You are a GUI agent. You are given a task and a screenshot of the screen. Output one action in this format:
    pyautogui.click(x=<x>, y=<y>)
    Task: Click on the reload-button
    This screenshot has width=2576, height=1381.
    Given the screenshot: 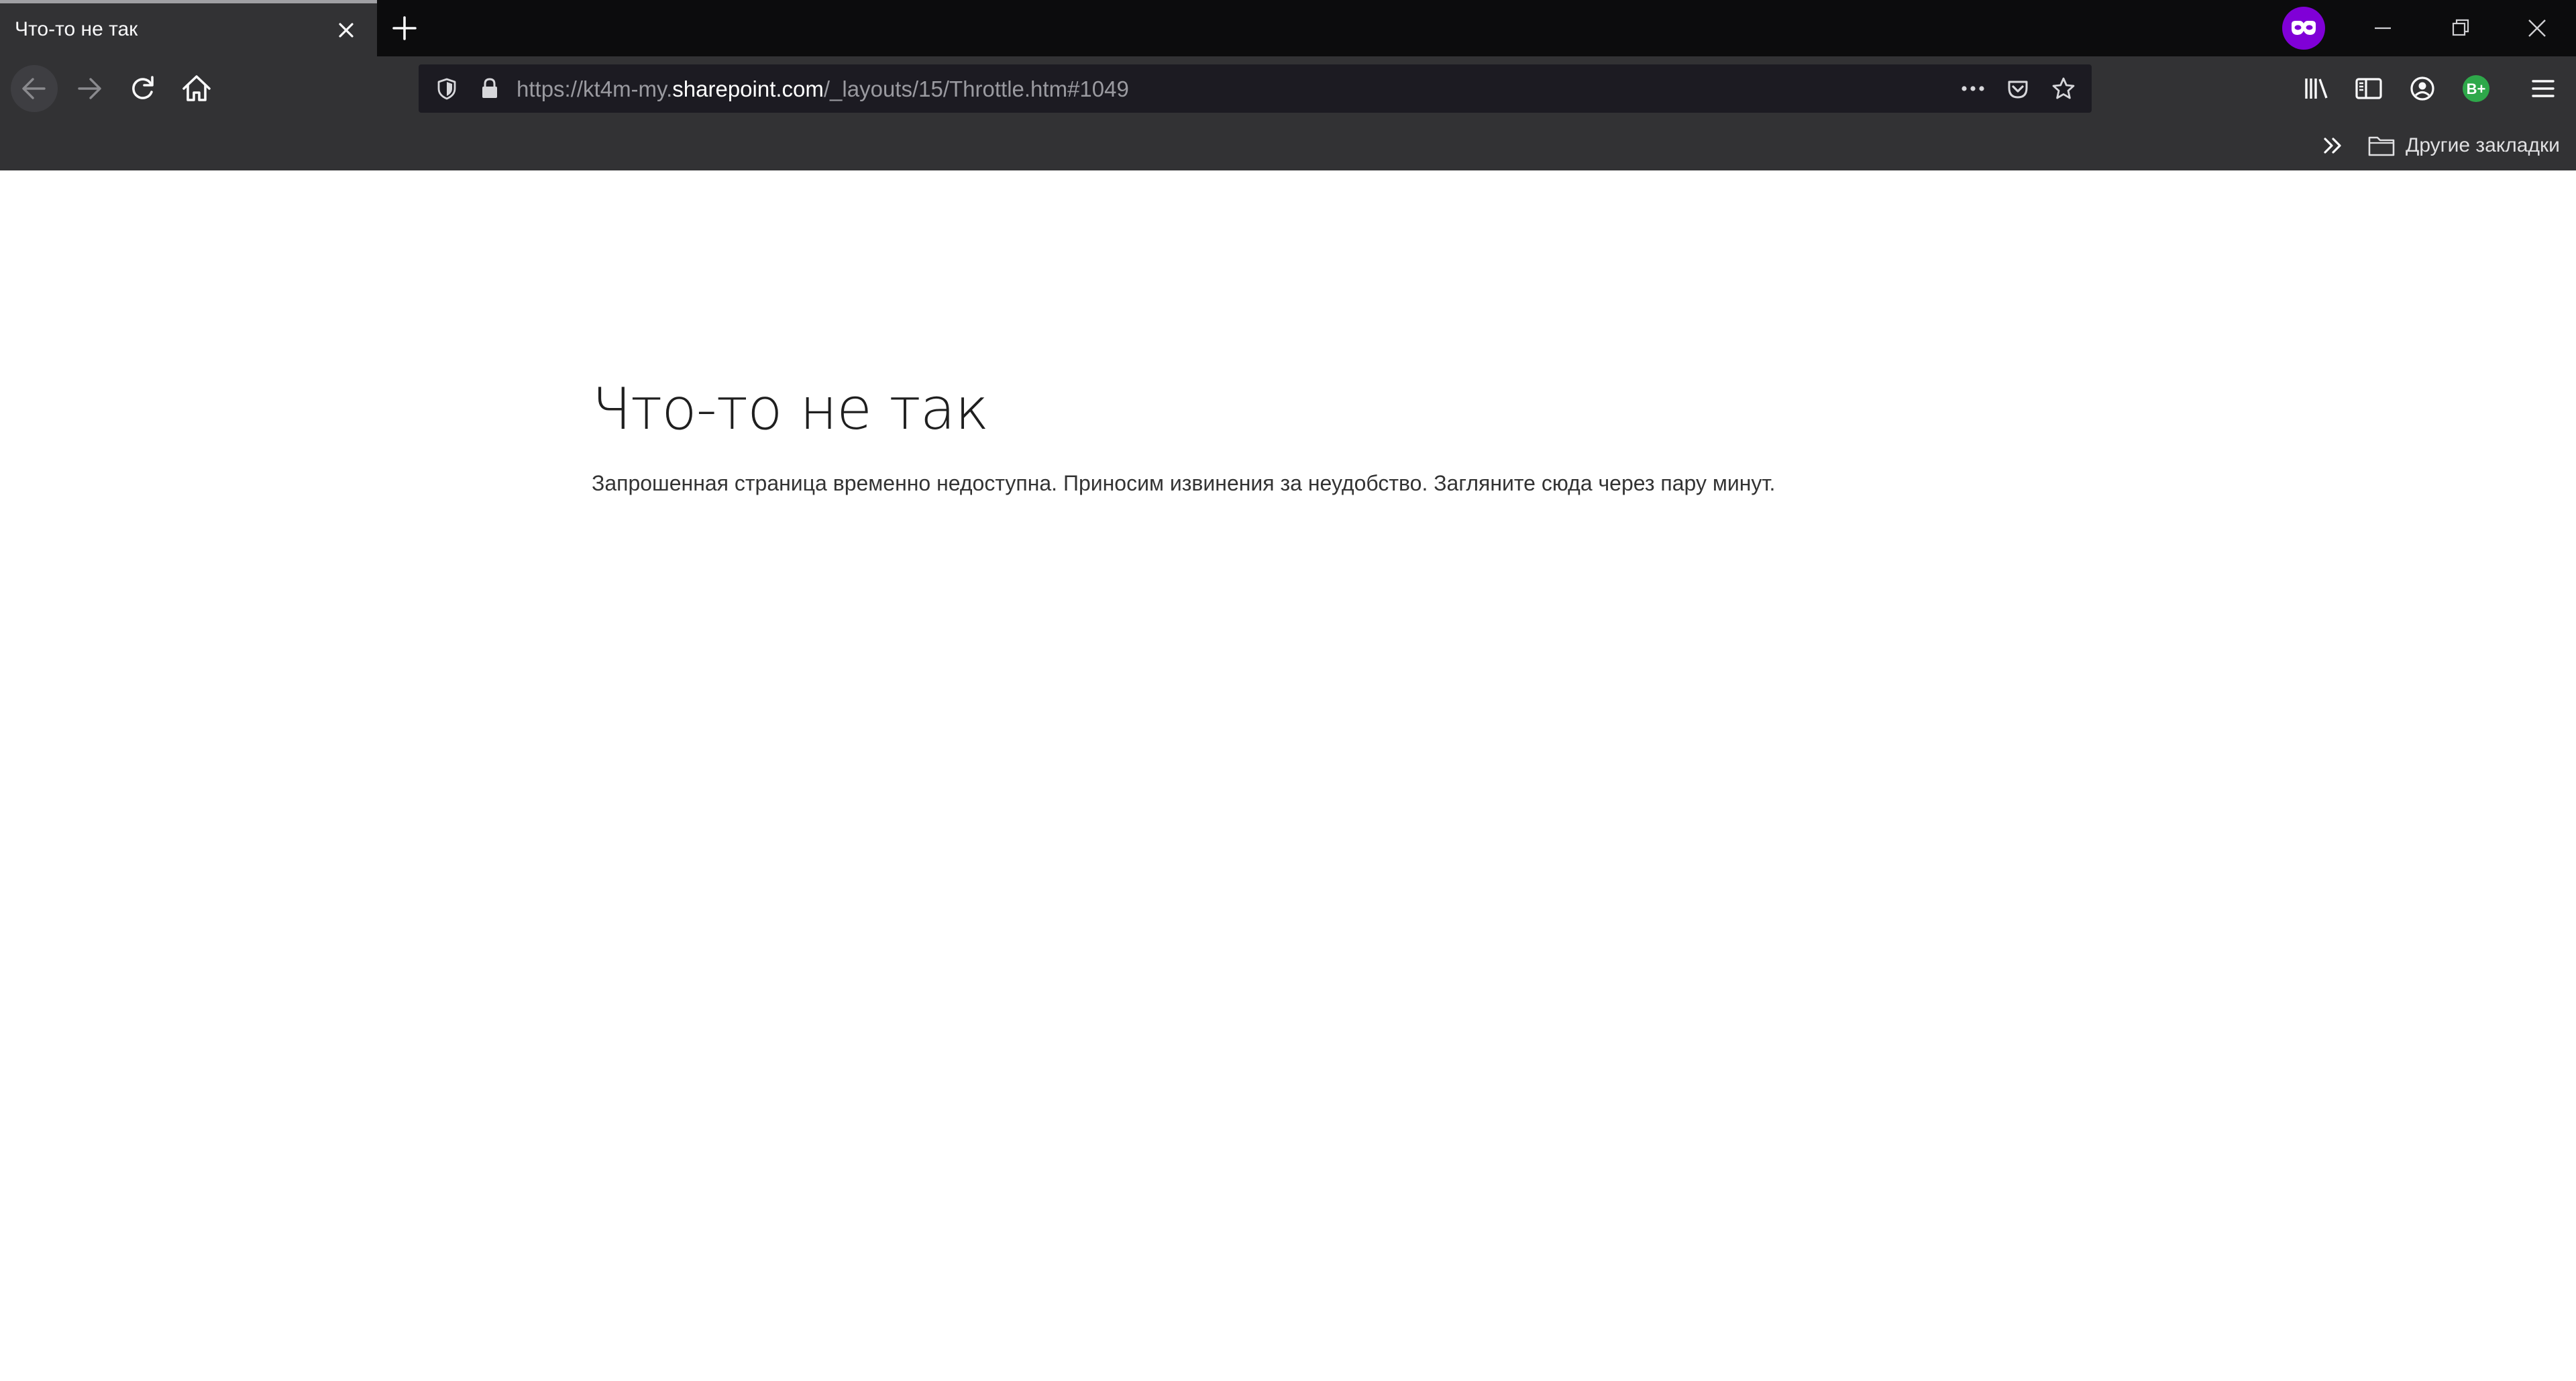 What is the action you would take?
    pyautogui.click(x=142, y=88)
    